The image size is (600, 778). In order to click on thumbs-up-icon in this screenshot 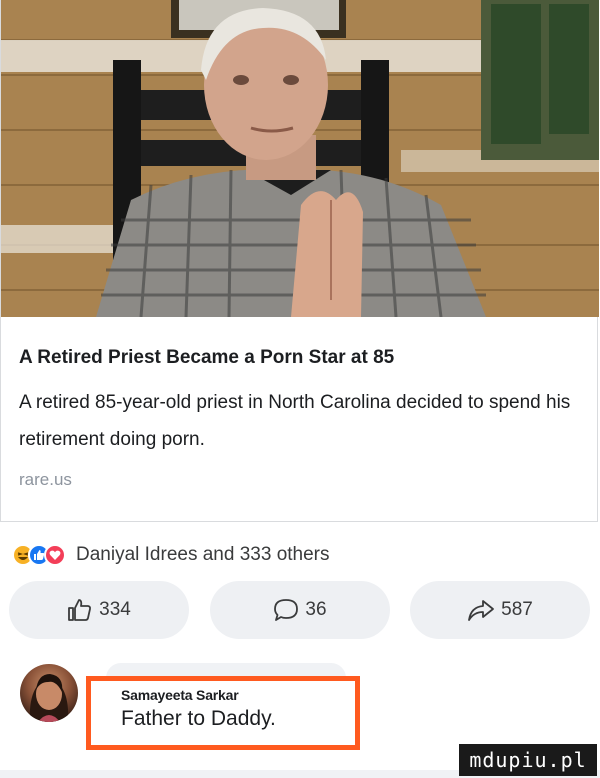, I will do `click(80, 610)`.